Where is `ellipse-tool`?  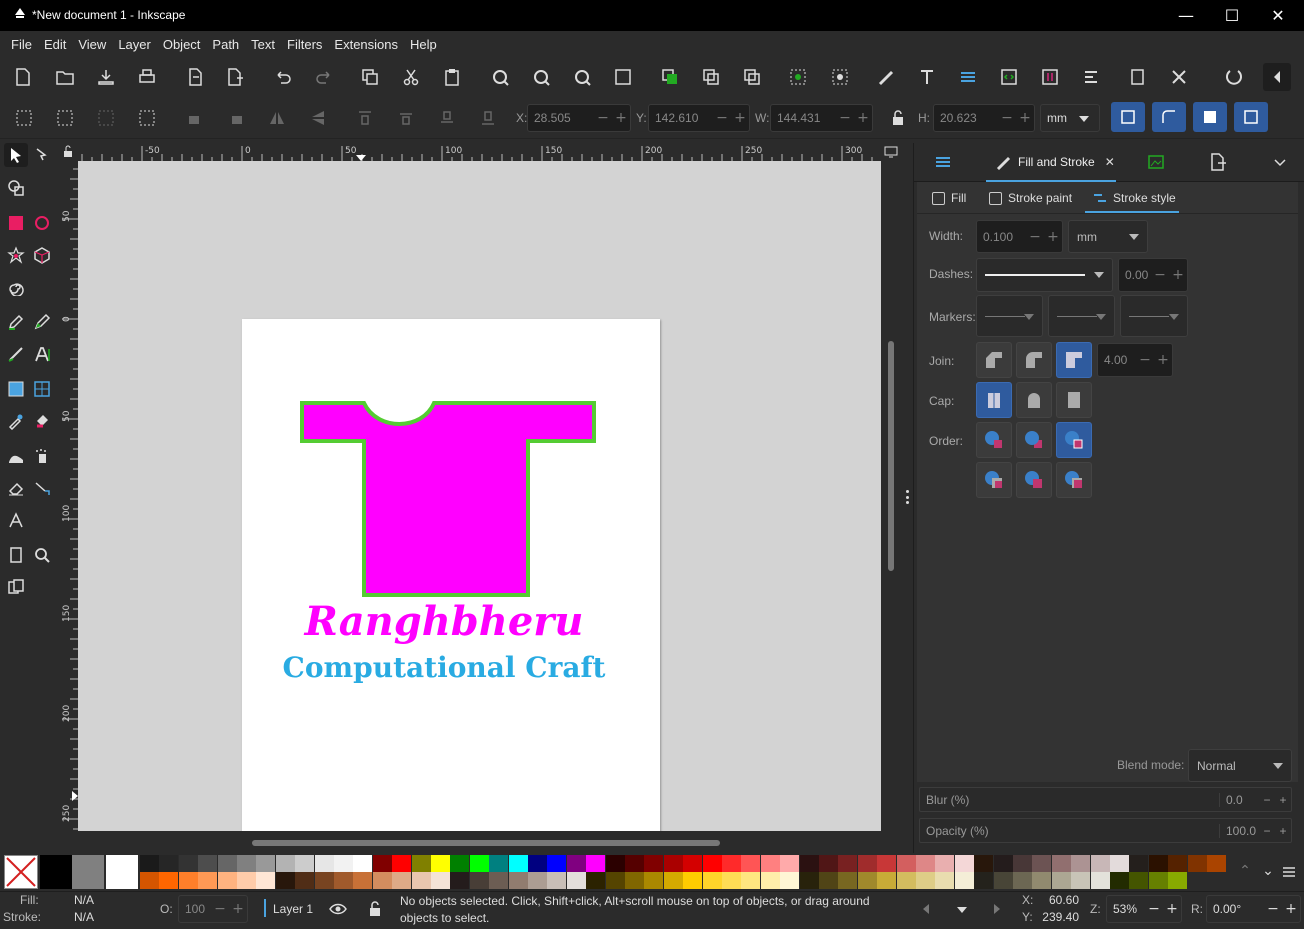
ellipse-tool is located at coordinates (42, 223).